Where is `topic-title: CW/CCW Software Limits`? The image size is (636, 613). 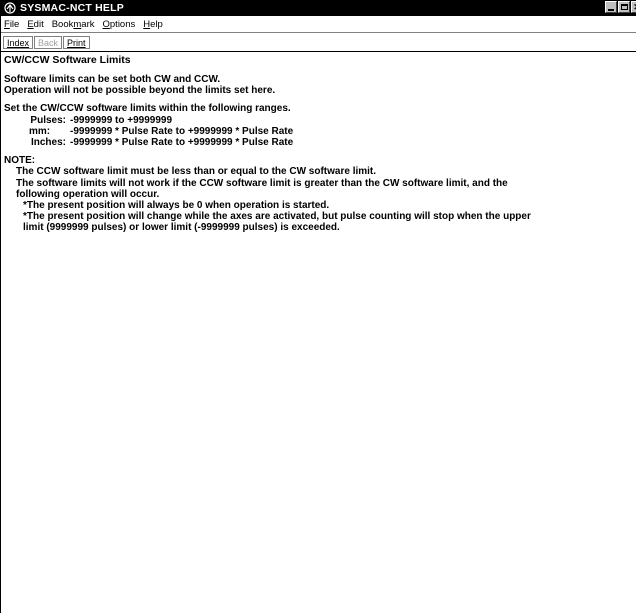 topic-title: CW/CCW Software Limits is located at coordinates (67, 60).